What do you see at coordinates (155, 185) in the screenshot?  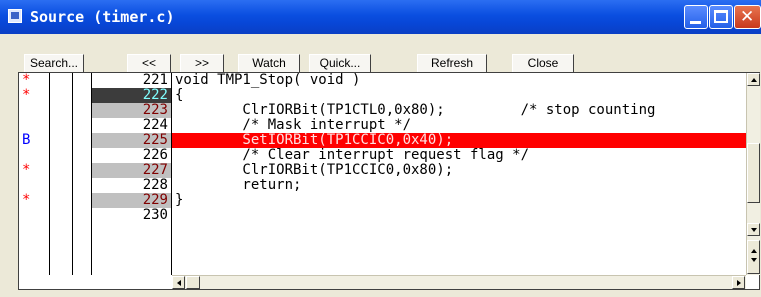 I see `line-number: 228` at bounding box center [155, 185].